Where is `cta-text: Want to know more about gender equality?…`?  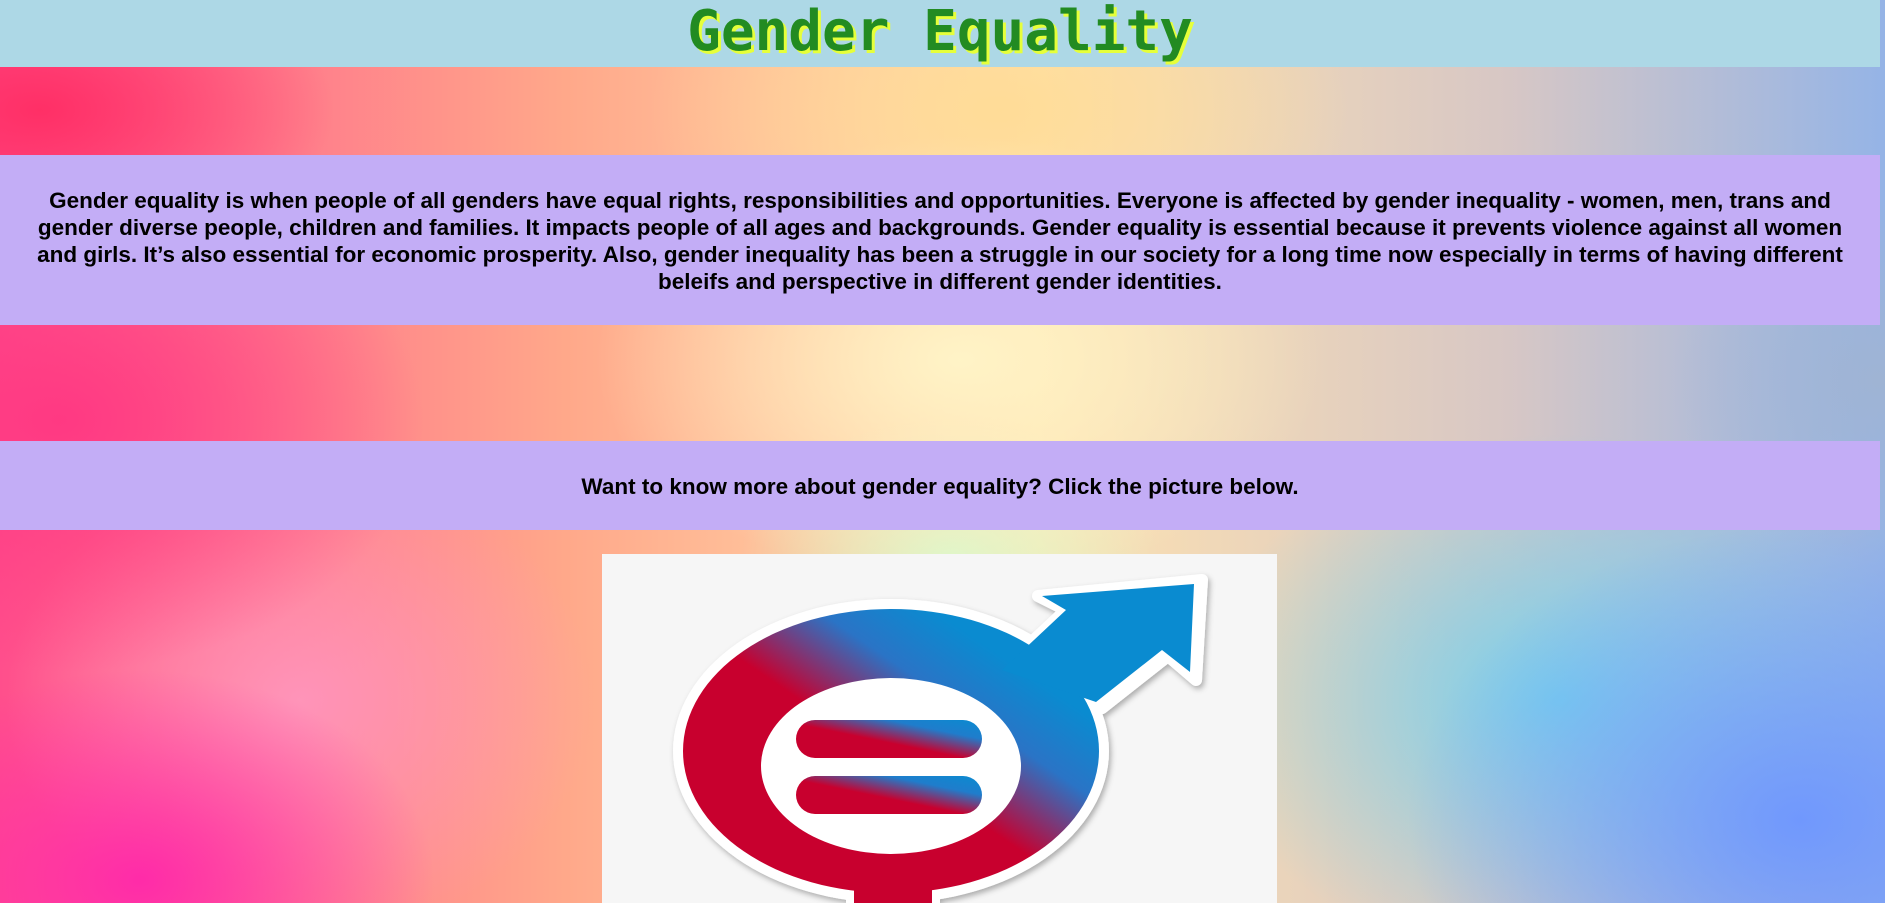 cta-text: Want to know more about gender equality?… is located at coordinates (940, 486).